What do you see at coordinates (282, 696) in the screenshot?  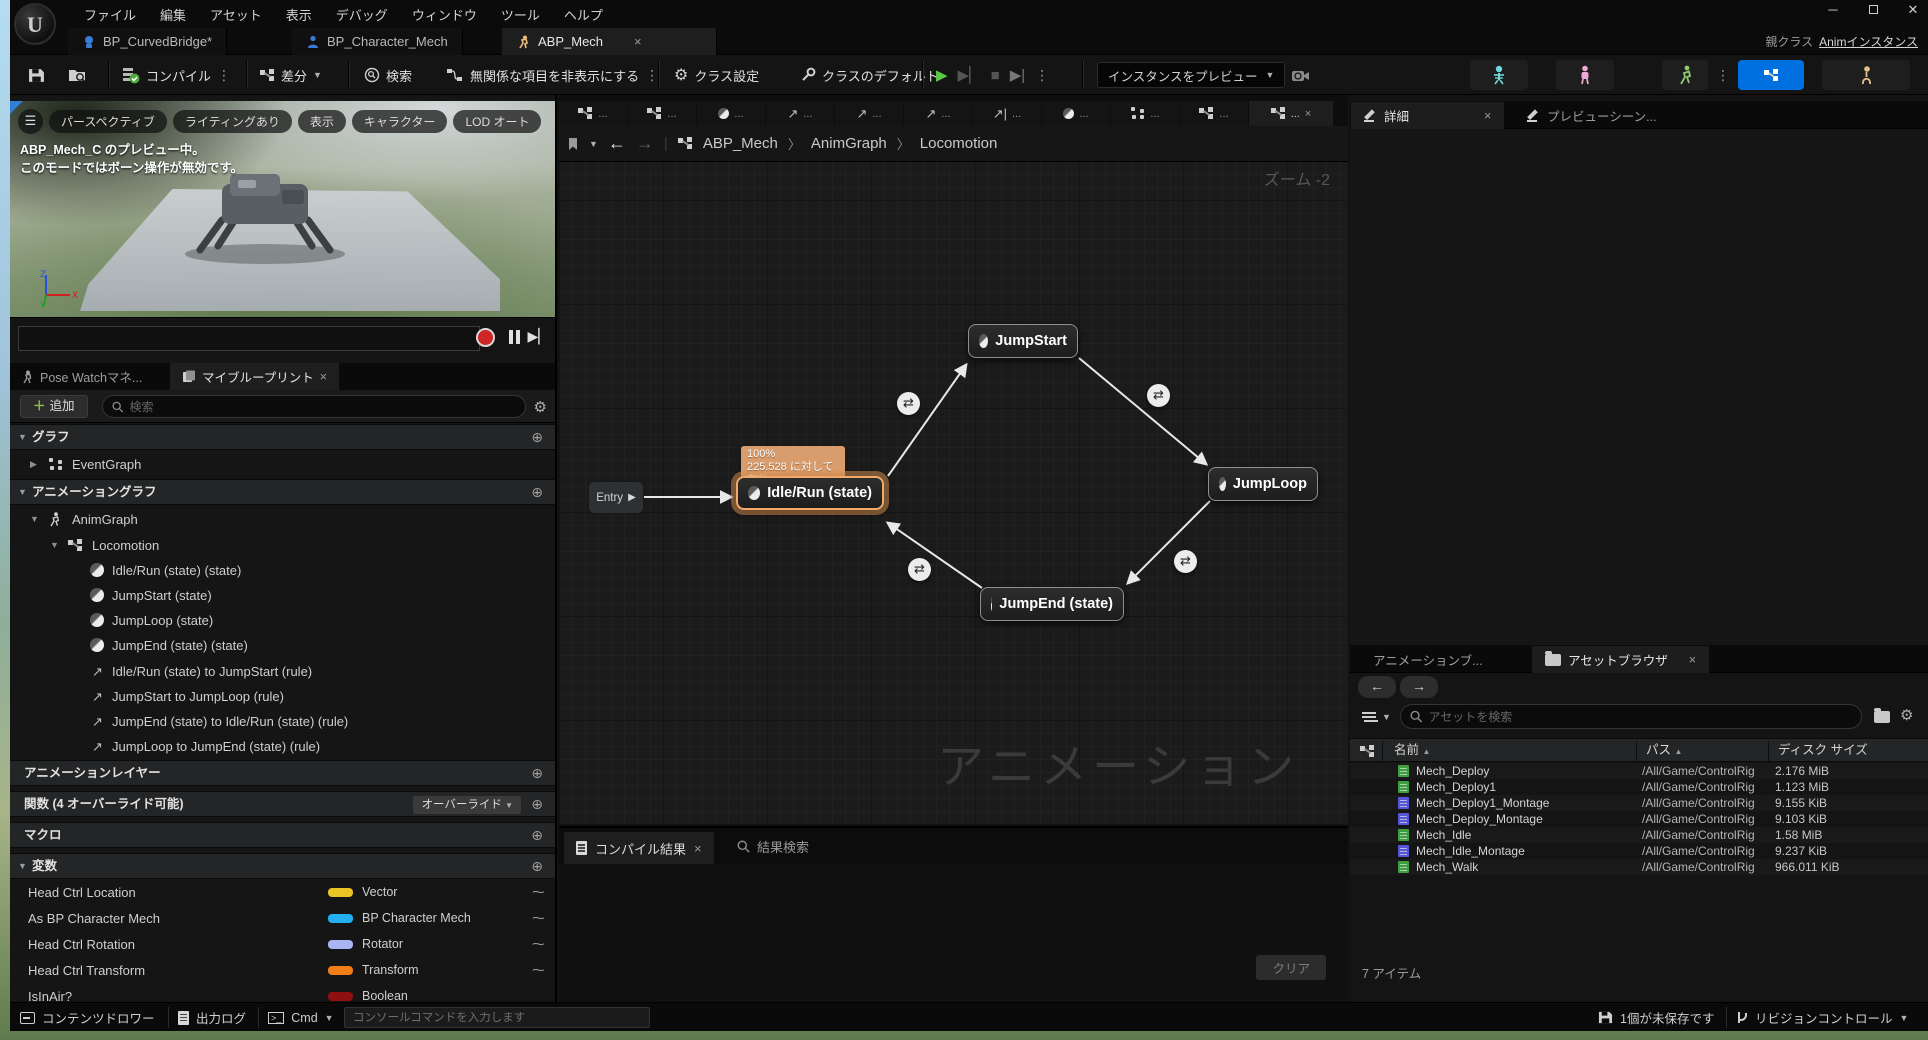 I see `tree-item-rule-jumpstart-jumploop: ↗ JumpStart to JumpLoop (rule)` at bounding box center [282, 696].